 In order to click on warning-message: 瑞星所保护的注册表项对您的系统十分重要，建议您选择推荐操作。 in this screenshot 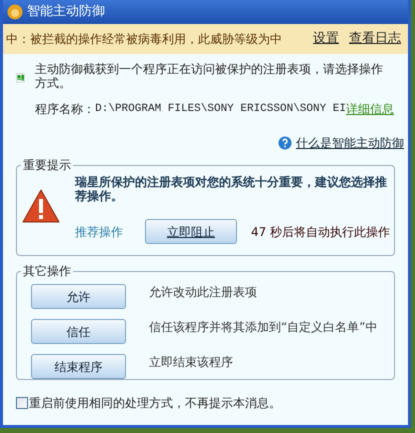, I will do `click(231, 189)`.